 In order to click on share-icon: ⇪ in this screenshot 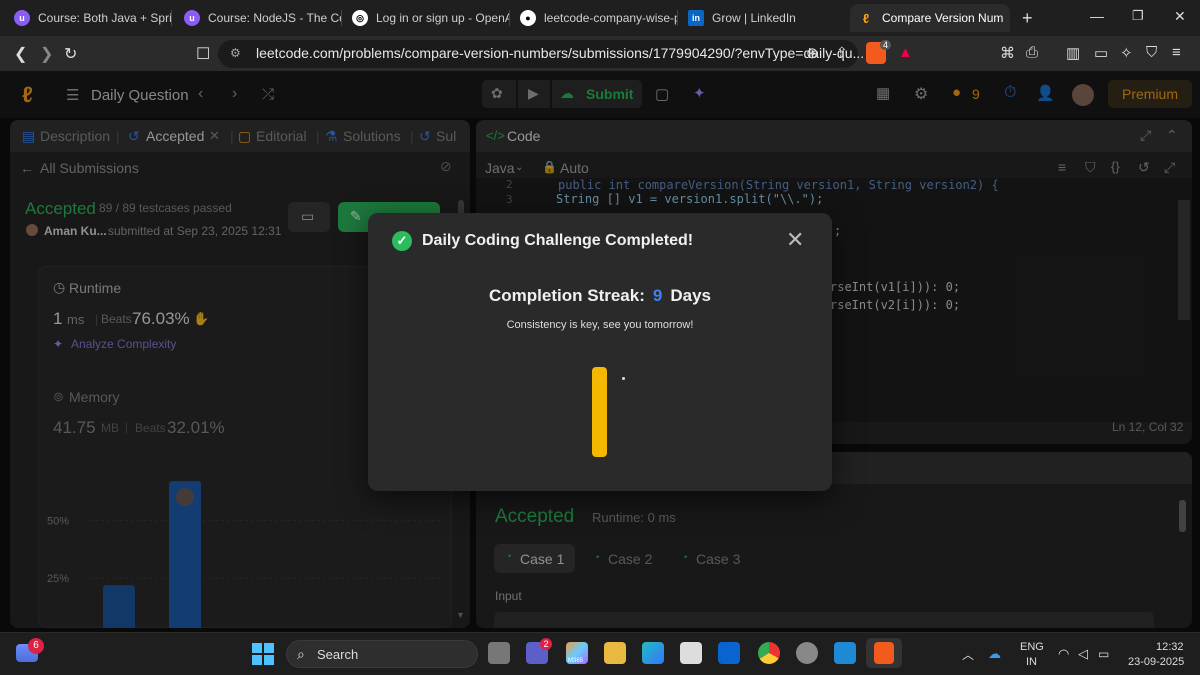, I will do `click(842, 52)`.